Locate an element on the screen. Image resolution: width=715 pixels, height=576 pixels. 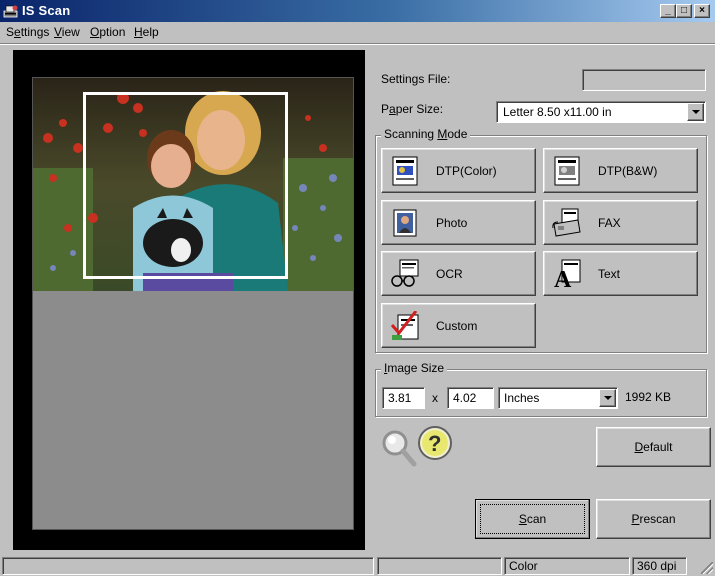
paper-size-label: Paper Size: is located at coordinates (412, 109).